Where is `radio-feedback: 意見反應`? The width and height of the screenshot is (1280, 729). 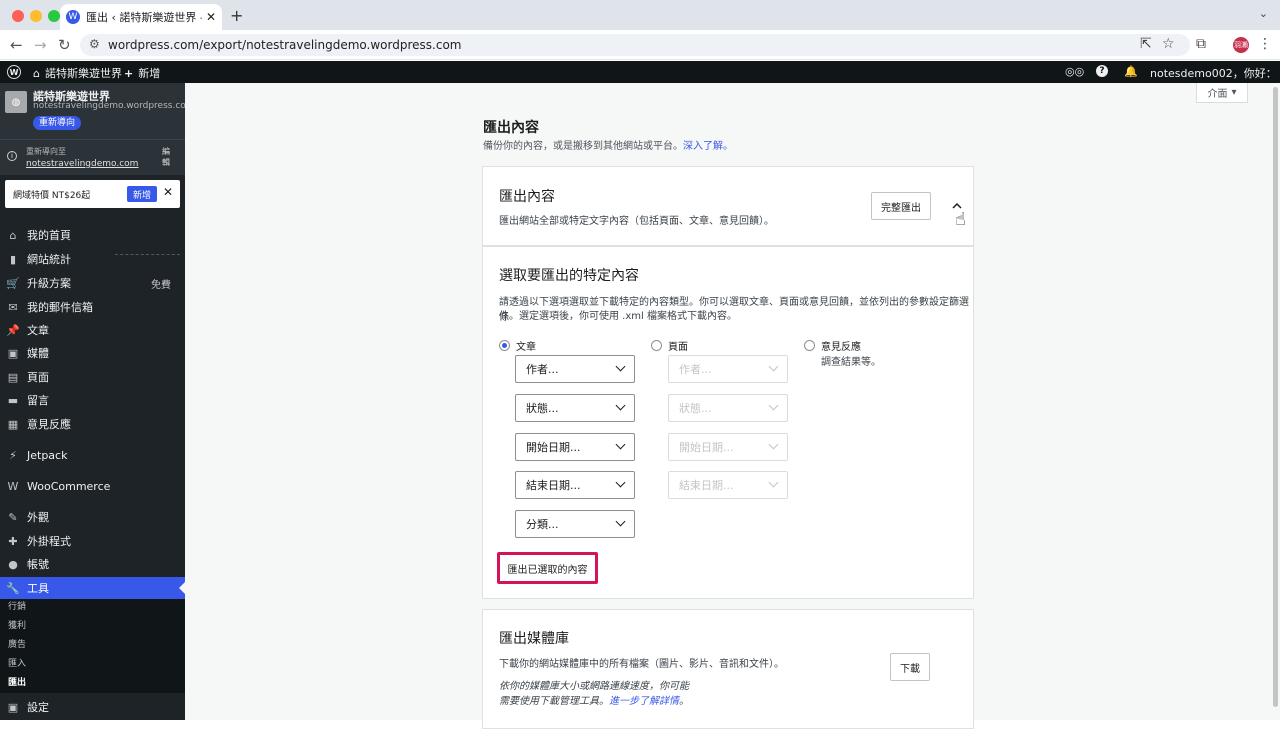 radio-feedback: 意見反應 is located at coordinates (832, 345).